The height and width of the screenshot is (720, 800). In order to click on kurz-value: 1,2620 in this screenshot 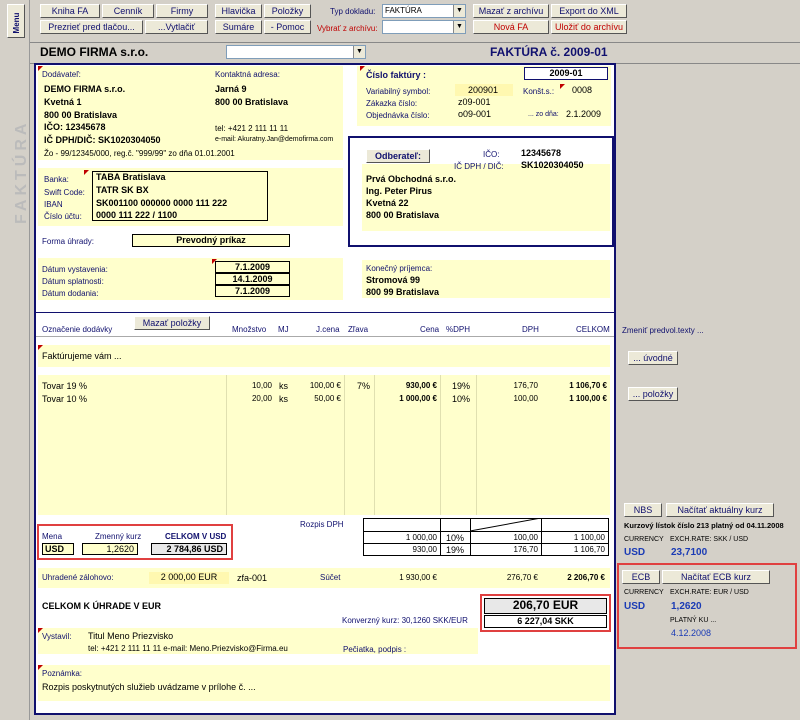, I will do `click(110, 549)`.